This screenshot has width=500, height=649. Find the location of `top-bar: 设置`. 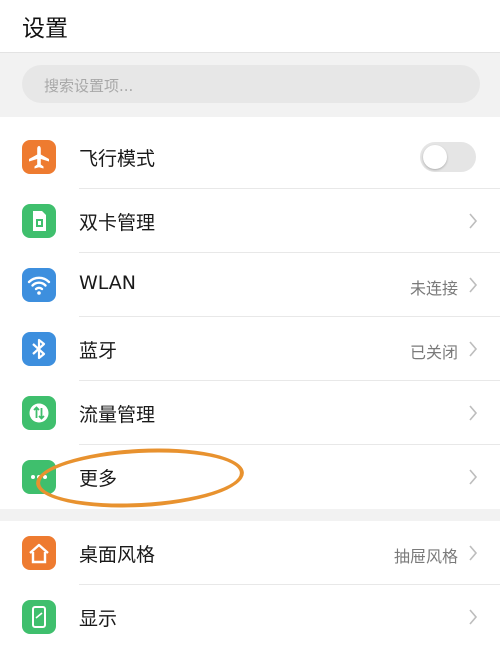

top-bar: 设置 is located at coordinates (250, 26).